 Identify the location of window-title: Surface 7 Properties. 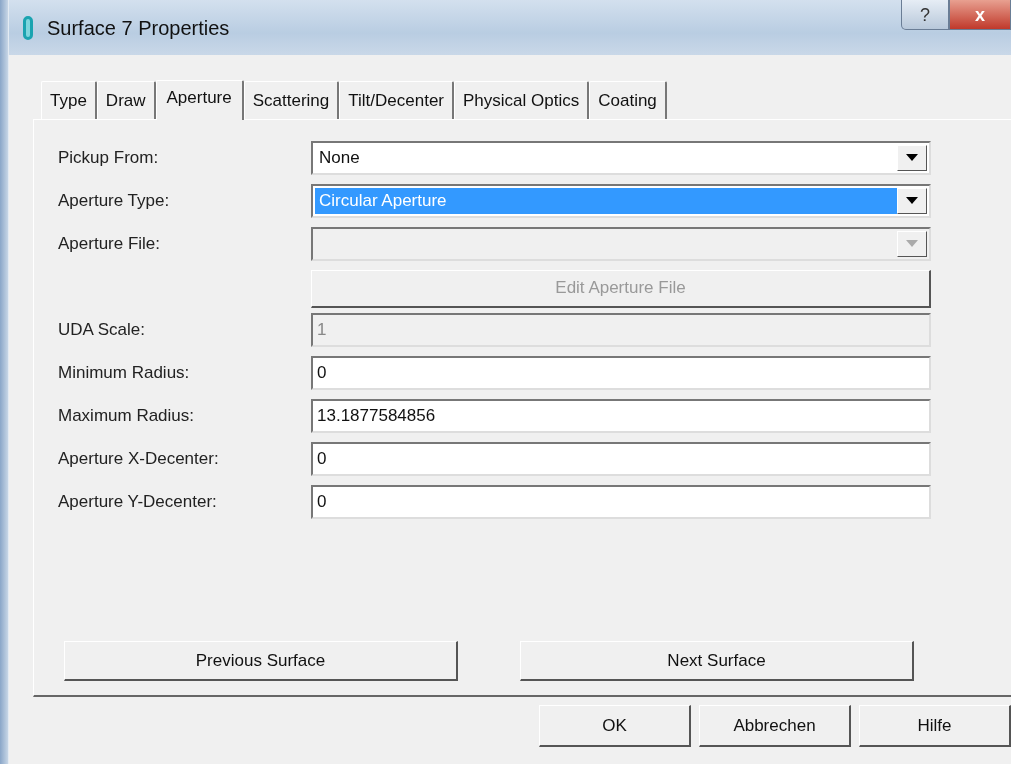
(138, 28).